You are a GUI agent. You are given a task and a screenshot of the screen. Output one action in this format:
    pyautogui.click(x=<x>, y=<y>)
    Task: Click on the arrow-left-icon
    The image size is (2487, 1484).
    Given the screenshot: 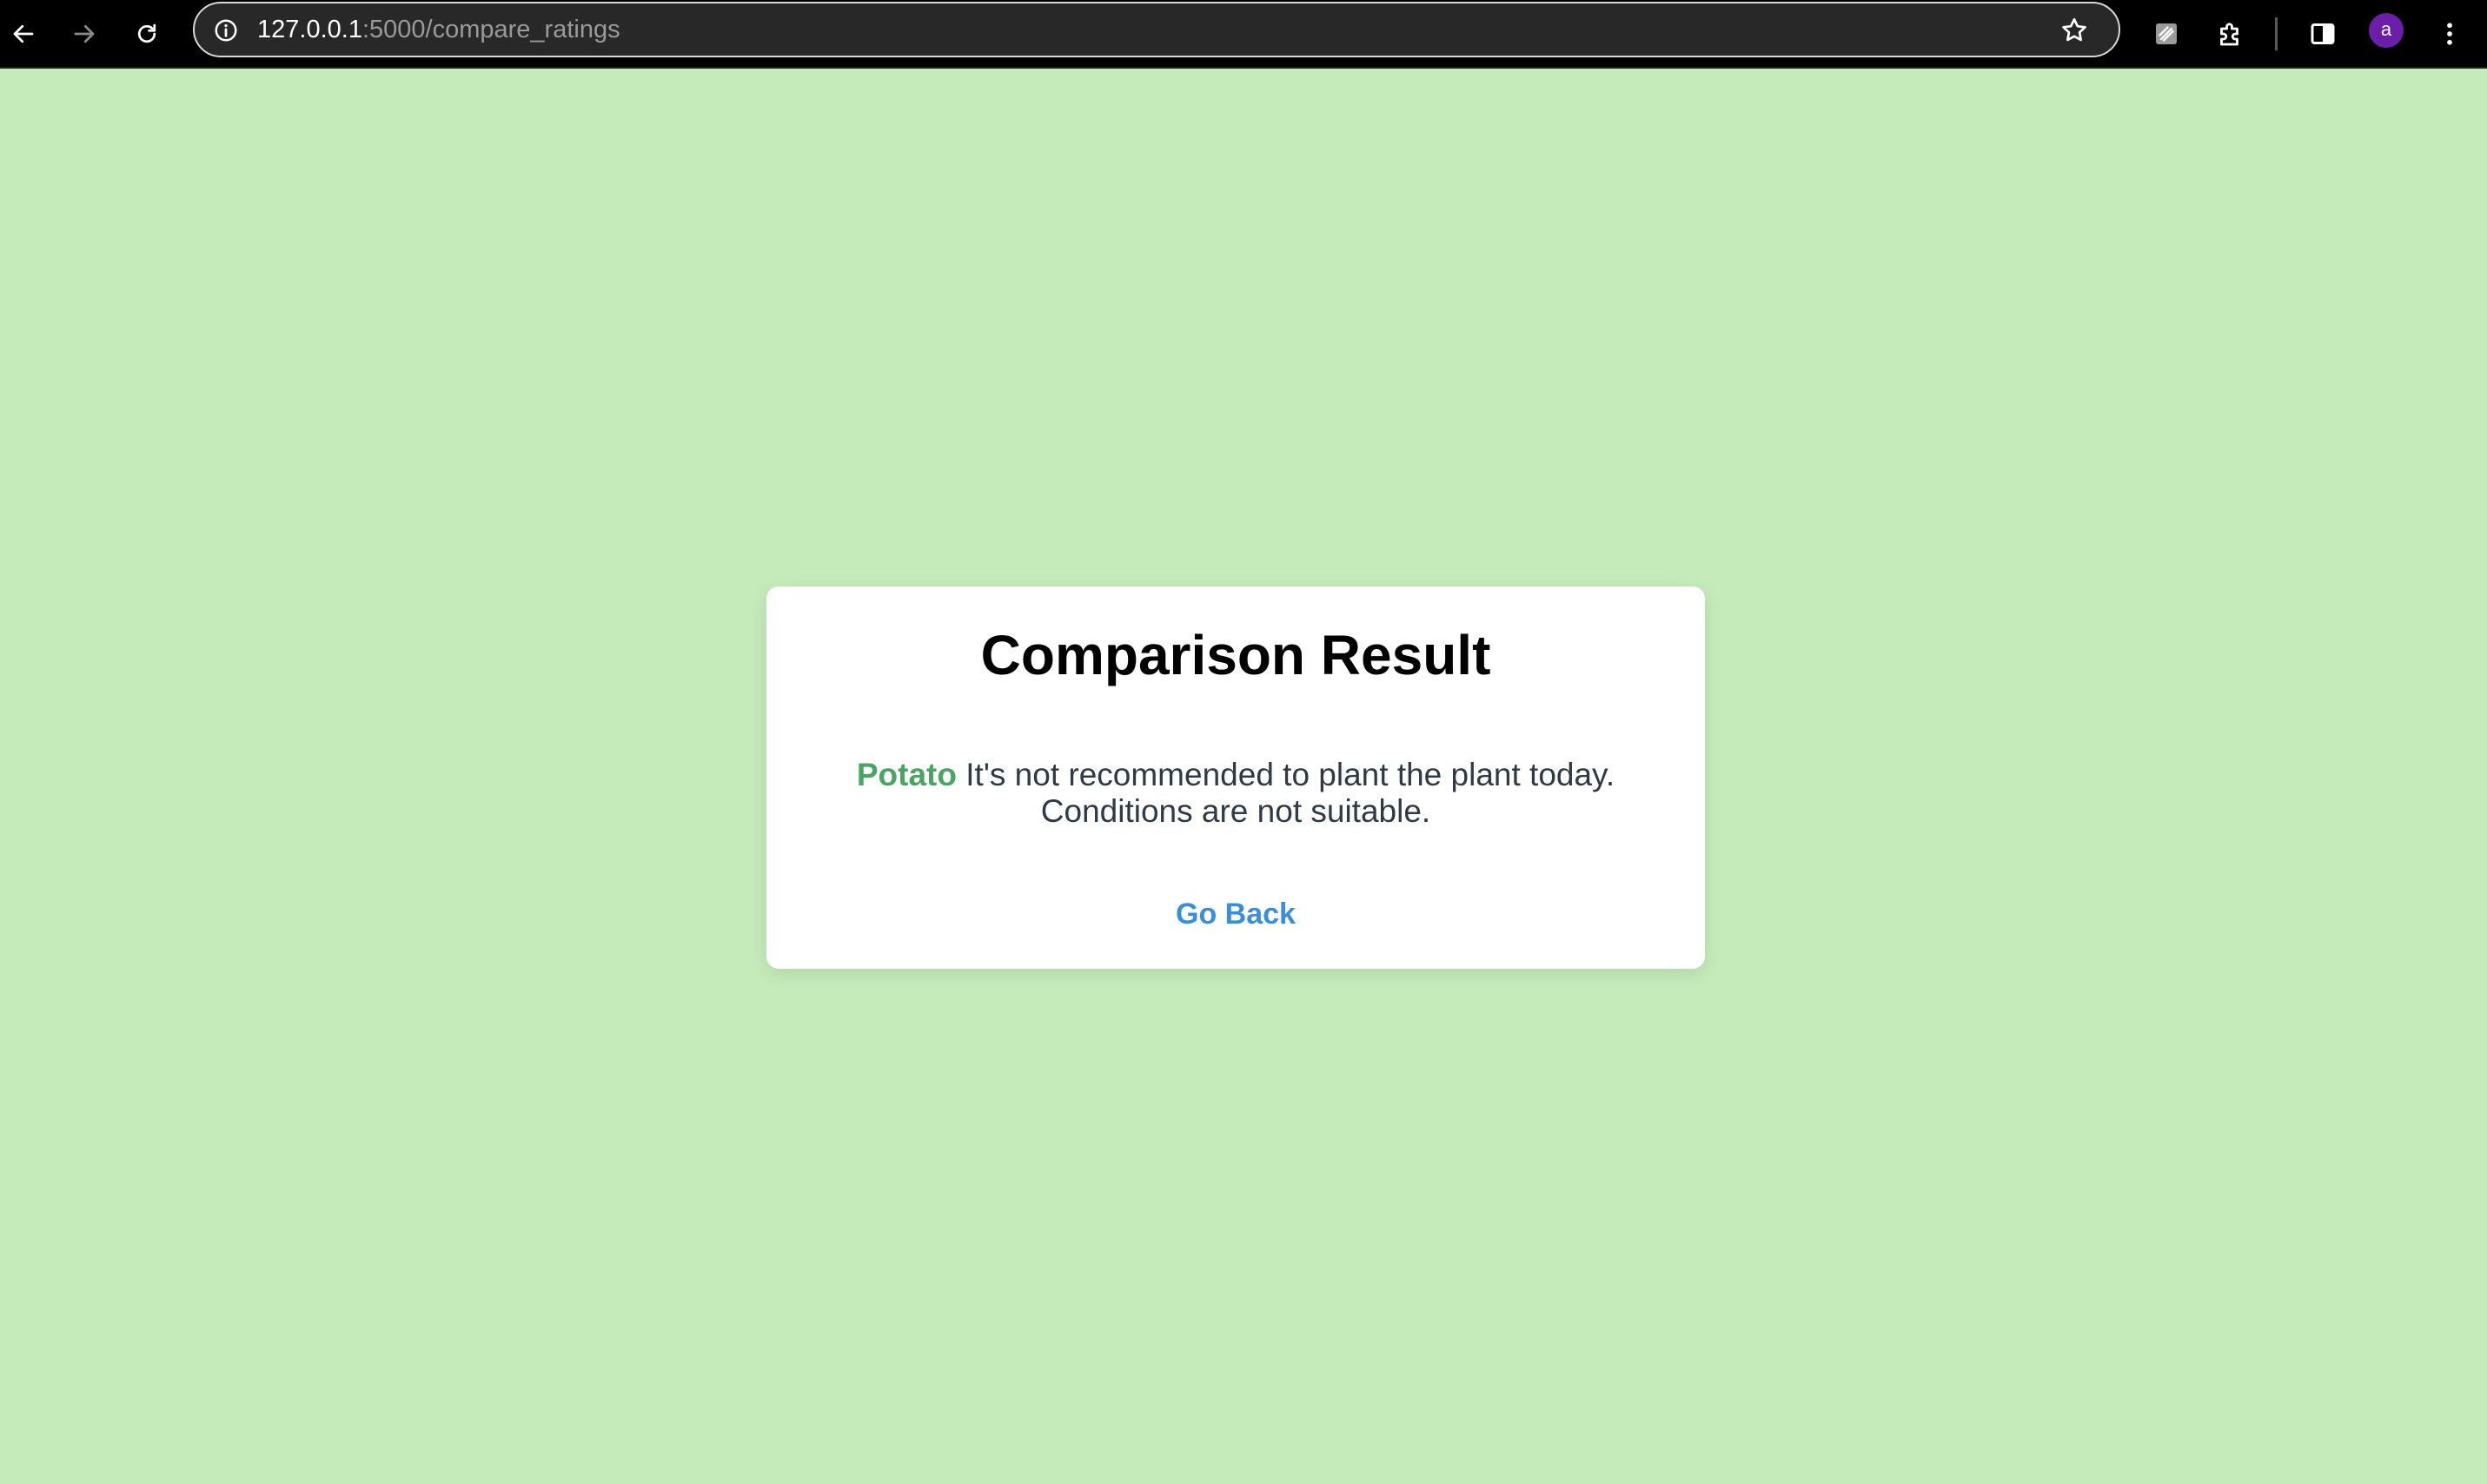 What is the action you would take?
    pyautogui.click(x=23, y=33)
    